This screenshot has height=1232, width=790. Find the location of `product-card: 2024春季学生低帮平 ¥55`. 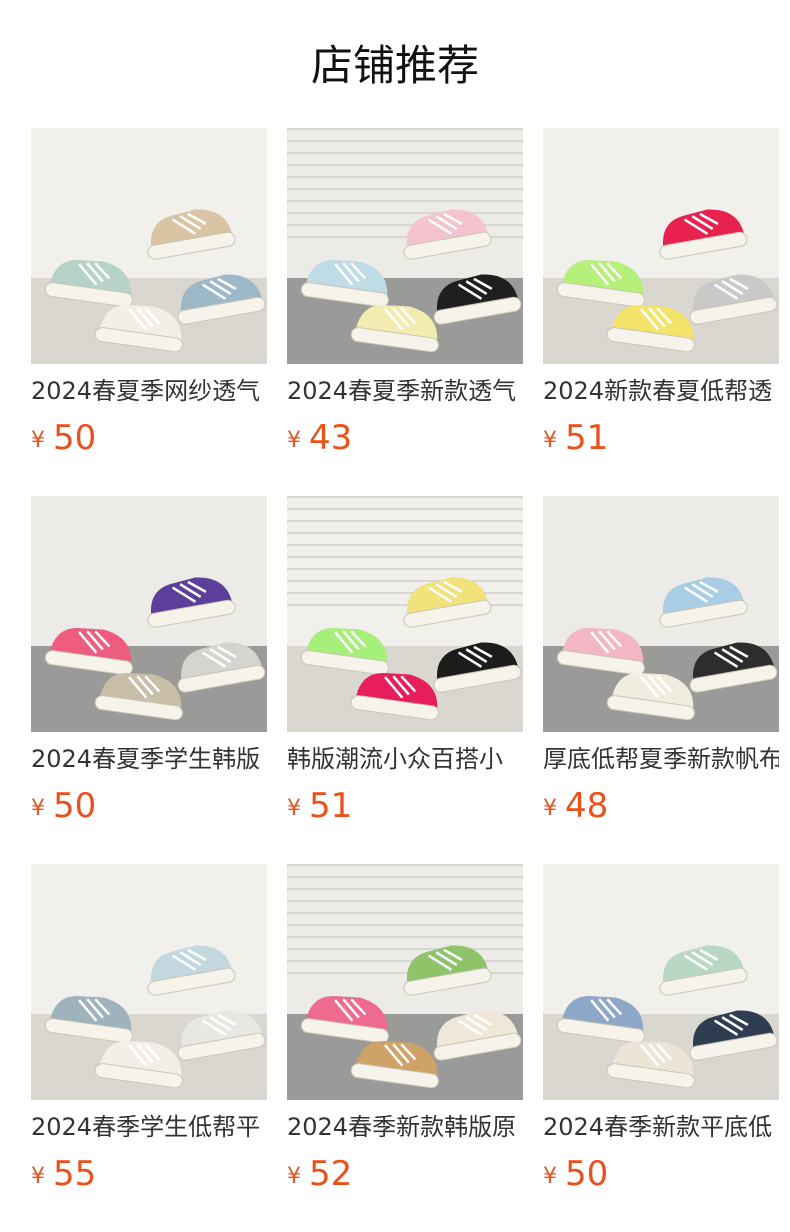

product-card: 2024春季学生低帮平 ¥55 is located at coordinates (149, 1042).